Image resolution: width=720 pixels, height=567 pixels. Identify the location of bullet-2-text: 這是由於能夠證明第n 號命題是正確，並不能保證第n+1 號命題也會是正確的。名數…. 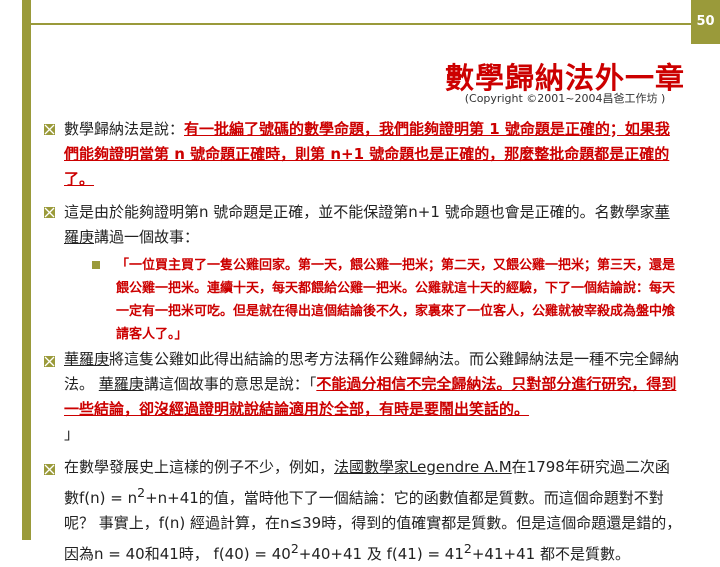
(374, 225).